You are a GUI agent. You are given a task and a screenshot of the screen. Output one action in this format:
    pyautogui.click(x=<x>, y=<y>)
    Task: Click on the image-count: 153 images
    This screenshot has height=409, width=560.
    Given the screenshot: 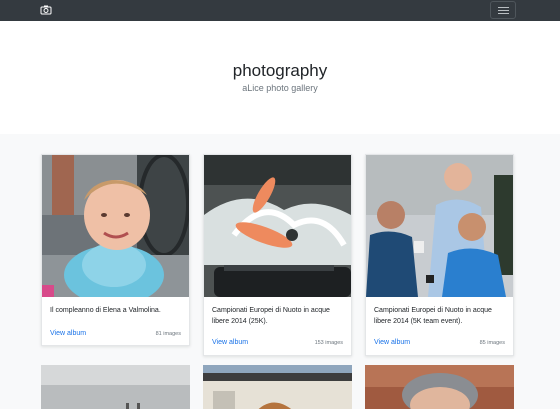 What is the action you would take?
    pyautogui.click(x=328, y=343)
    